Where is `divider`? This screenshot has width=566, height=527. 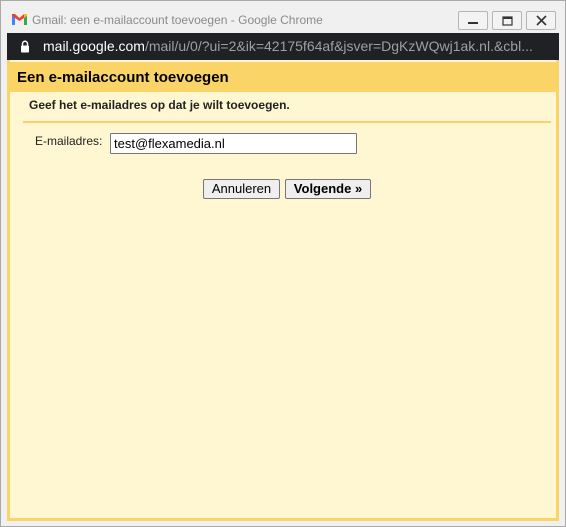 divider is located at coordinates (287, 122).